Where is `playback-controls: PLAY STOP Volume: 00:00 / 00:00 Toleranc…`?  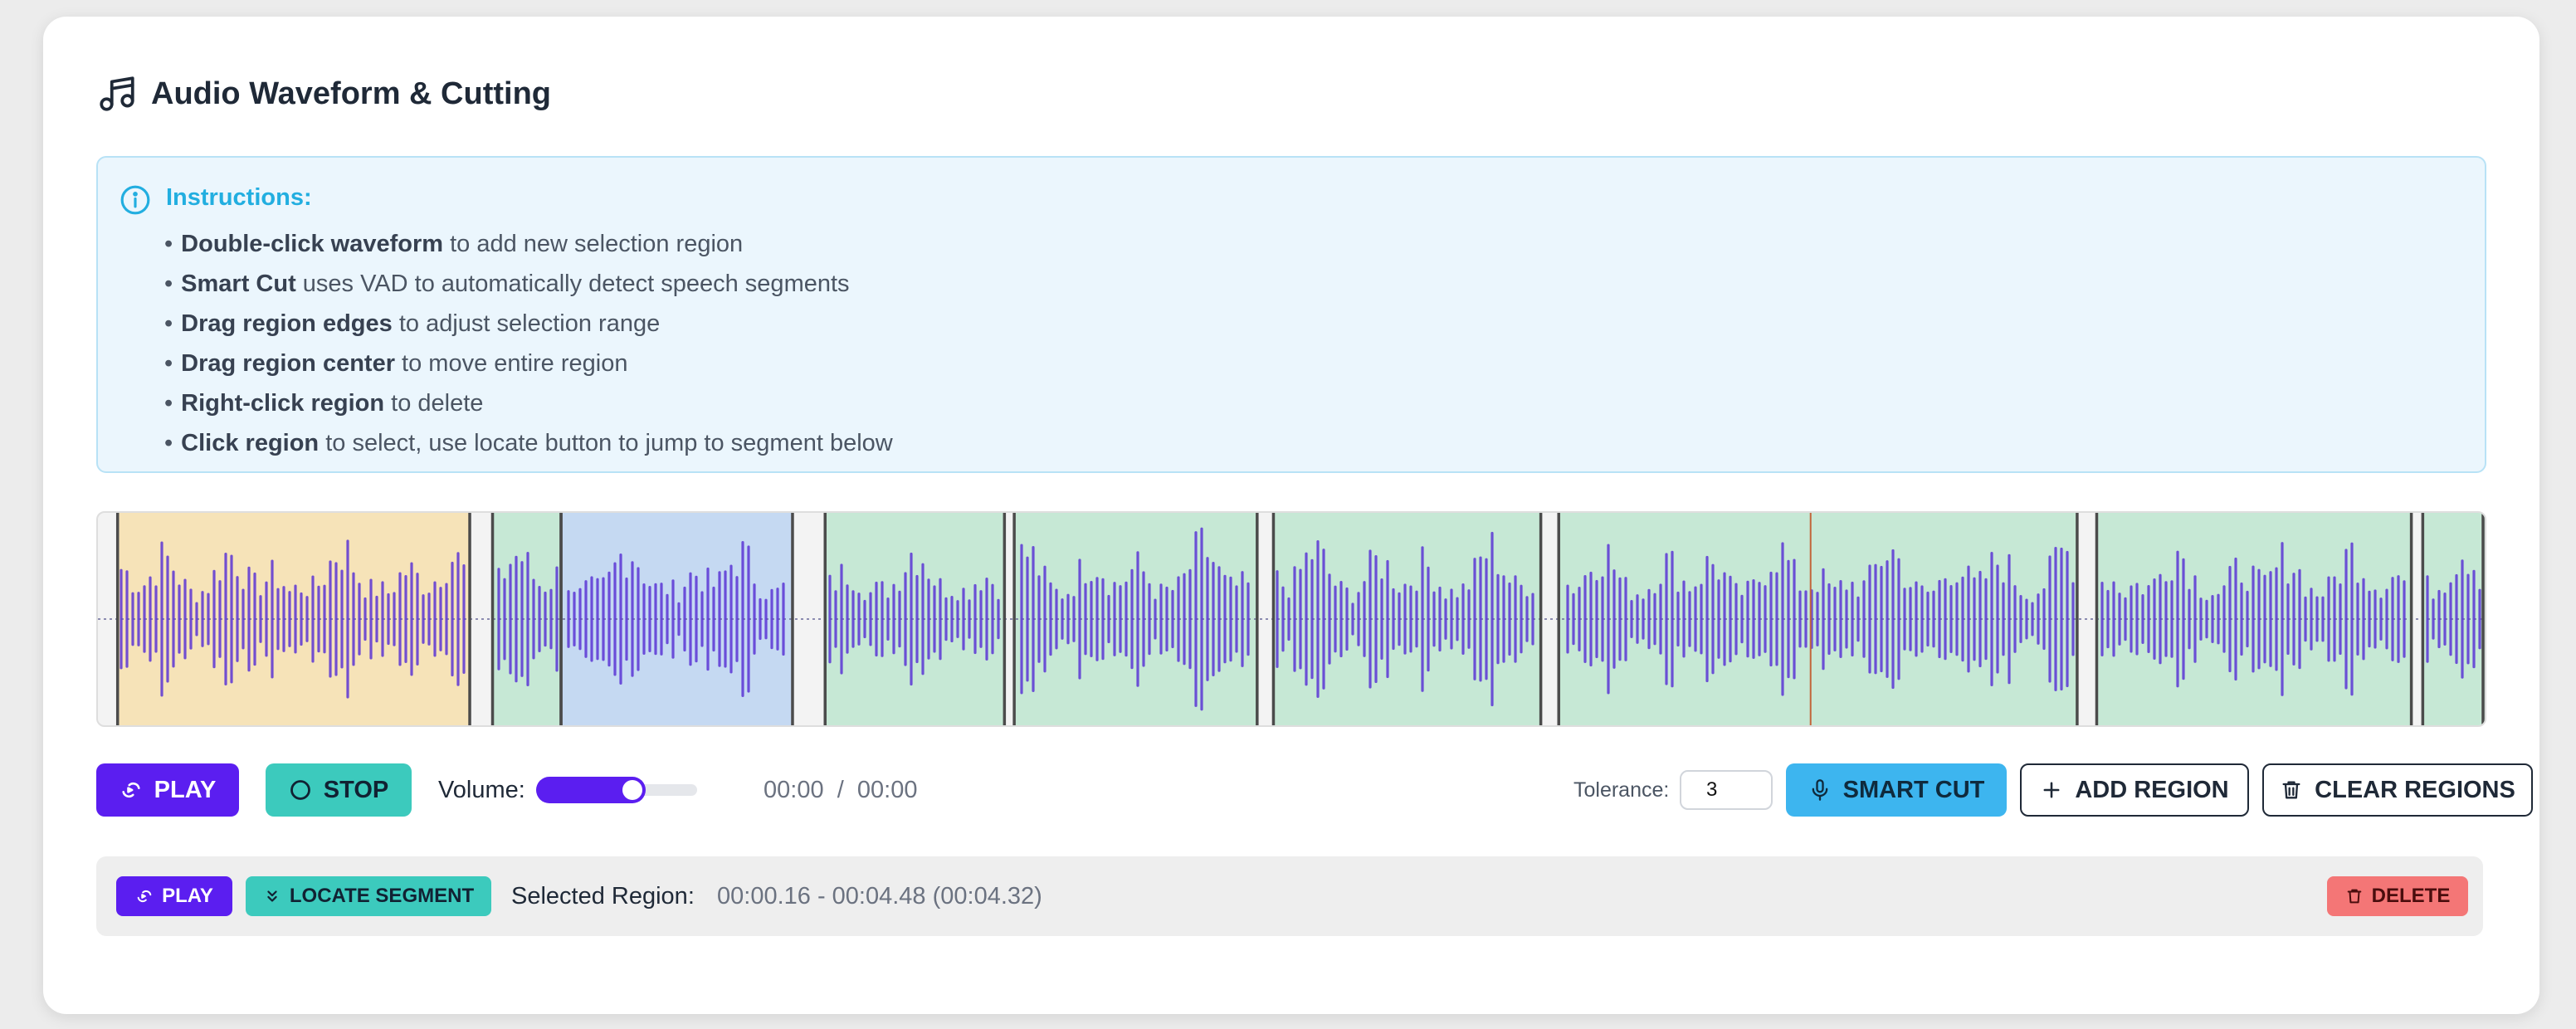
playback-controls: PLAY STOP Volume: 00:00 / 00:00 Toleranc… is located at coordinates (1314, 790).